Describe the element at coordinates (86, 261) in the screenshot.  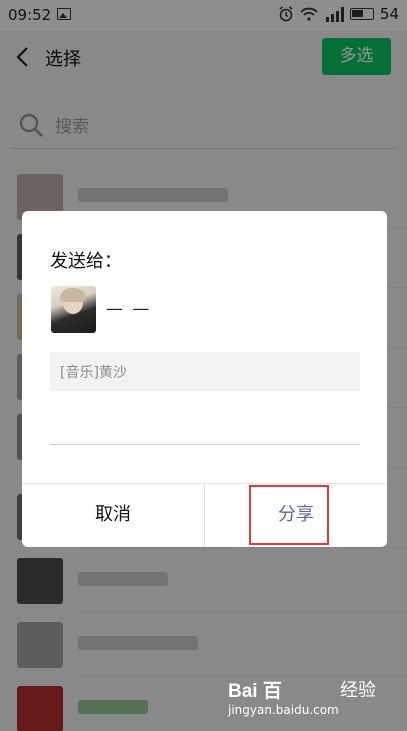
I see `dialog-title: 发送给：` at that location.